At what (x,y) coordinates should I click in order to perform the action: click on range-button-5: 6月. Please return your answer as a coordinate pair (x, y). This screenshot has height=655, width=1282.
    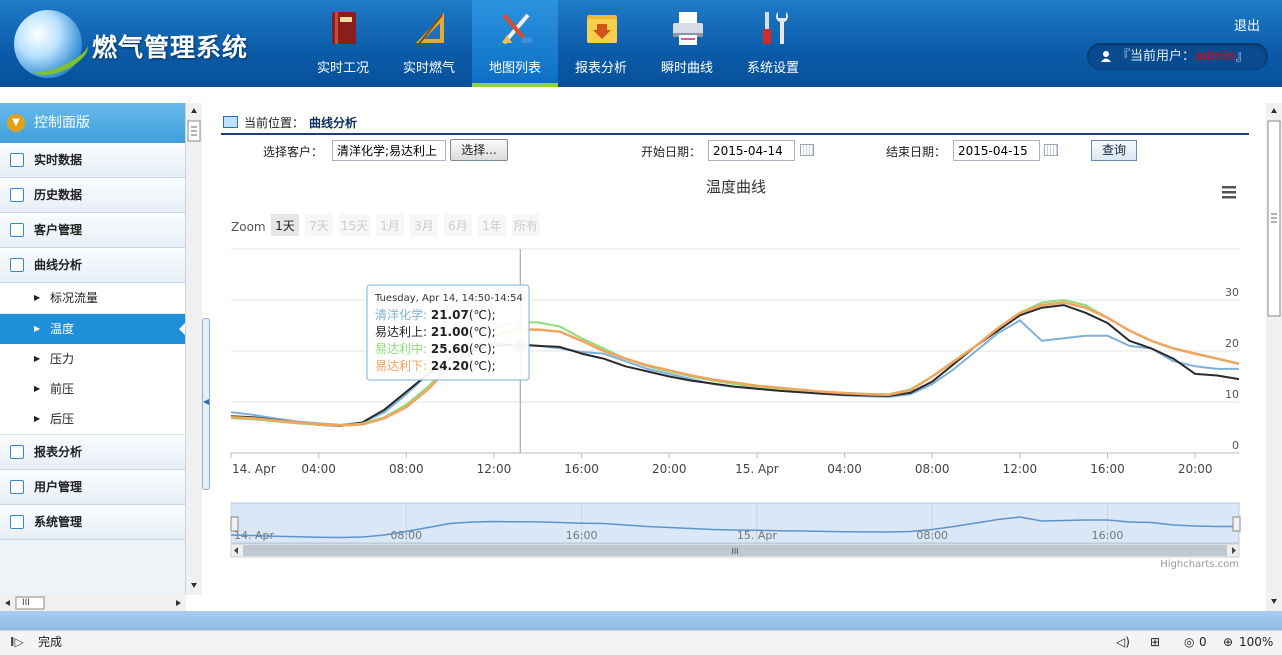
    Looking at the image, I should click on (458, 226).